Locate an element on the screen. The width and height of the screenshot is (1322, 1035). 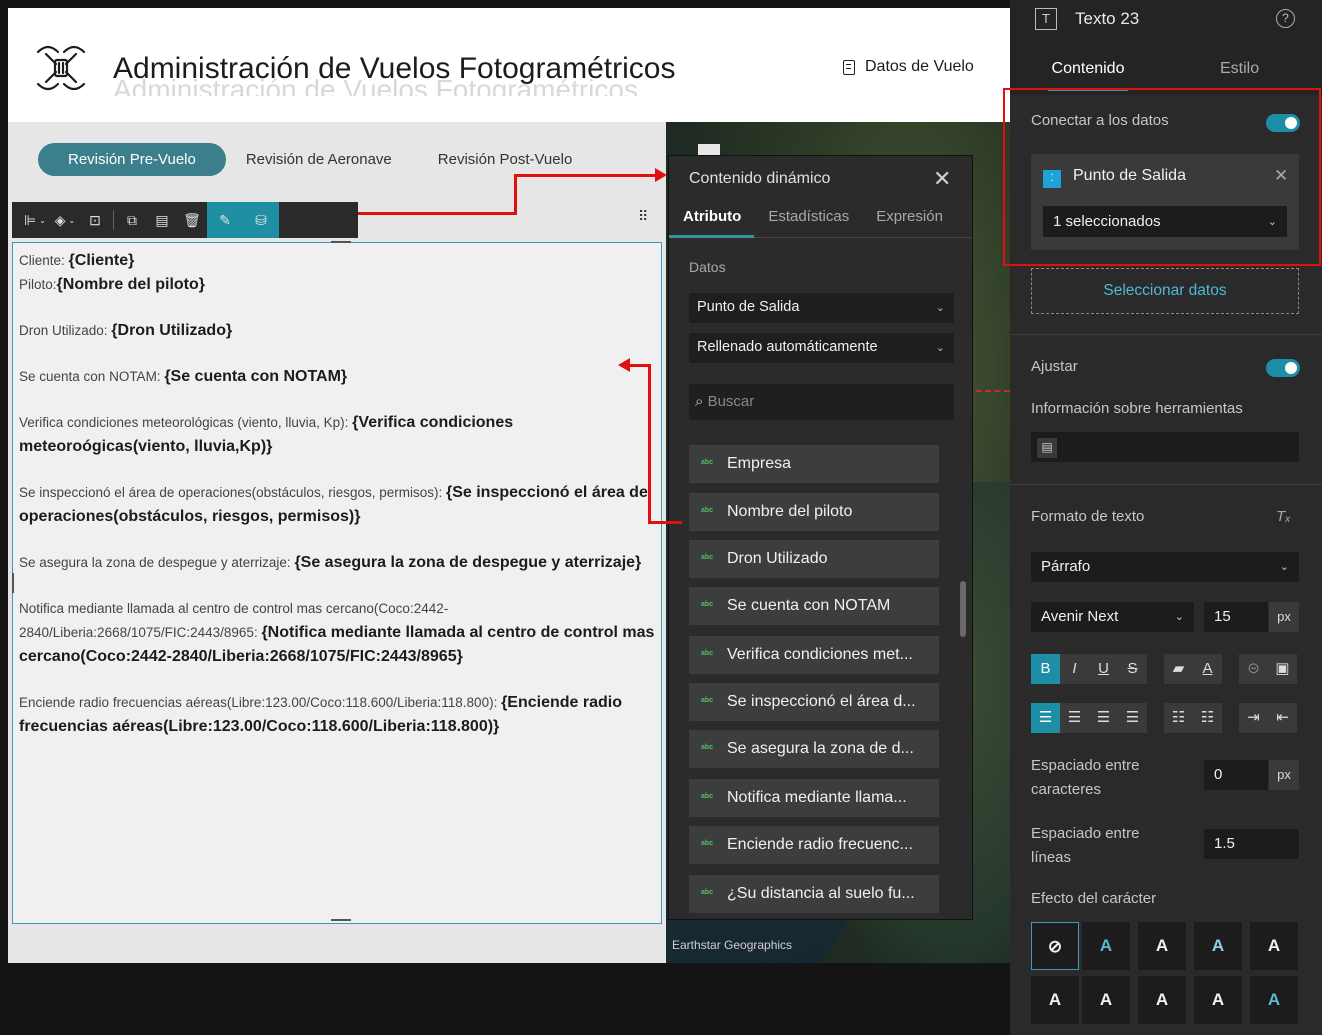
align-icon: ⊫ ⌄ is located at coordinates (35, 220).